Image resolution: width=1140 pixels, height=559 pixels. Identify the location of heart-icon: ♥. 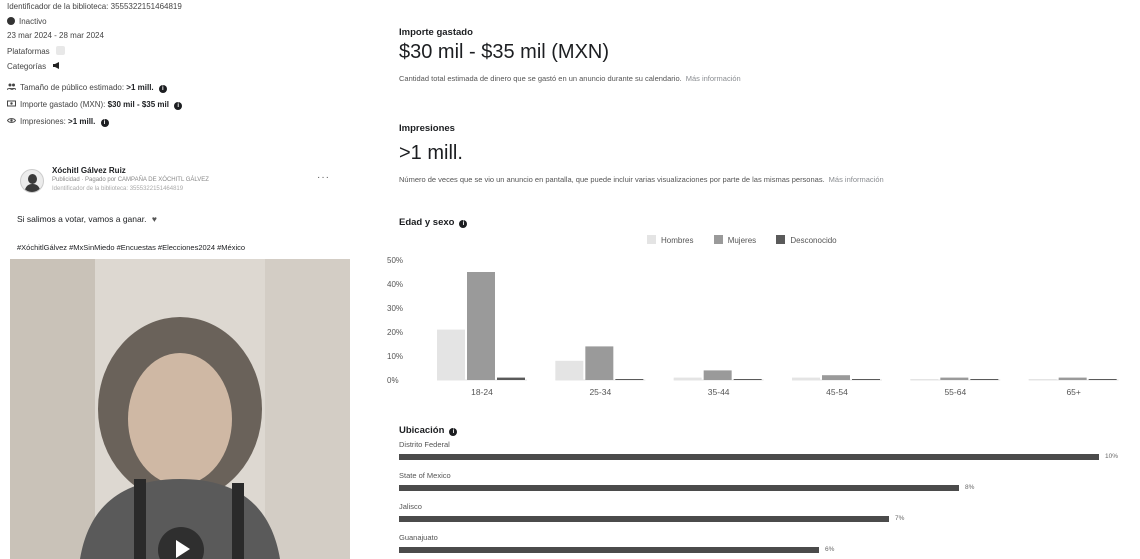
(154, 219).